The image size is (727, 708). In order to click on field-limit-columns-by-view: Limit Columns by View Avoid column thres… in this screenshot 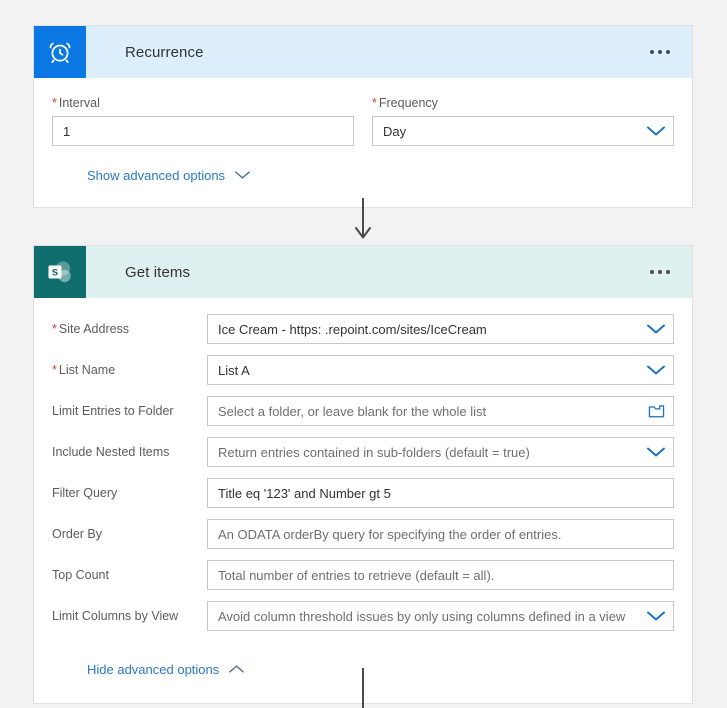, I will do `click(363, 616)`.